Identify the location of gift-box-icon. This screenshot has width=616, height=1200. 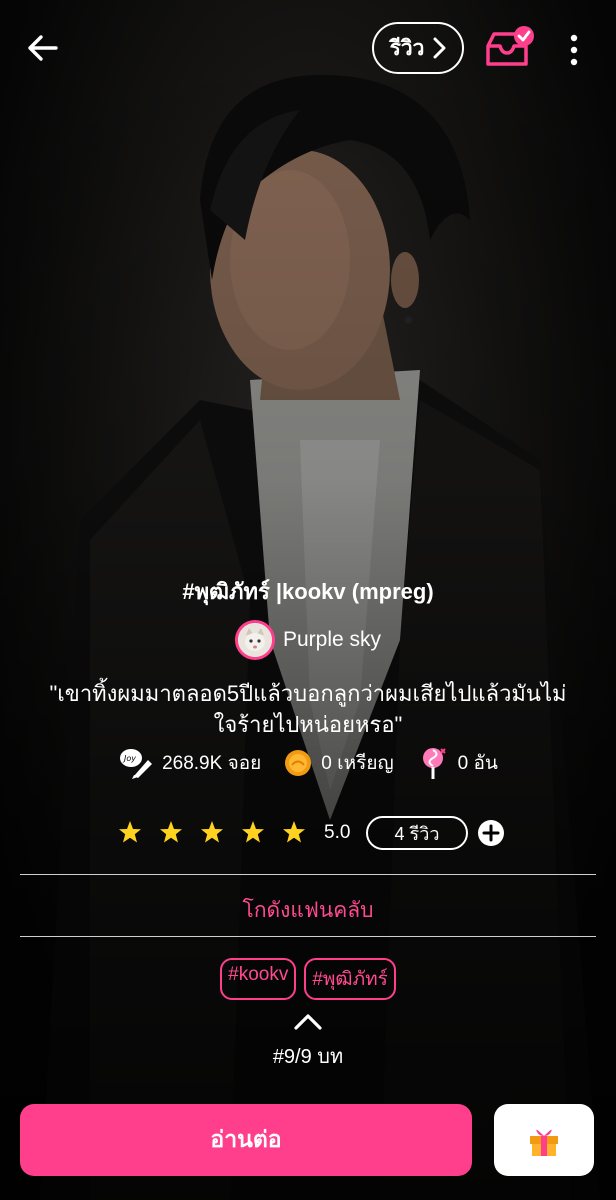
(544, 1142).